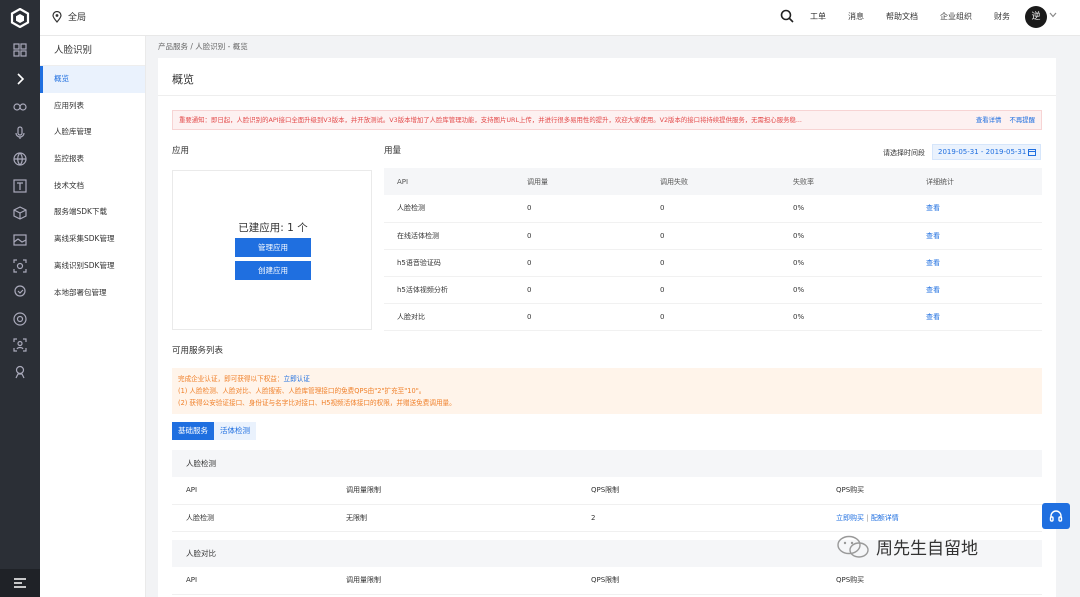  I want to click on image-icon, so click(20, 240).